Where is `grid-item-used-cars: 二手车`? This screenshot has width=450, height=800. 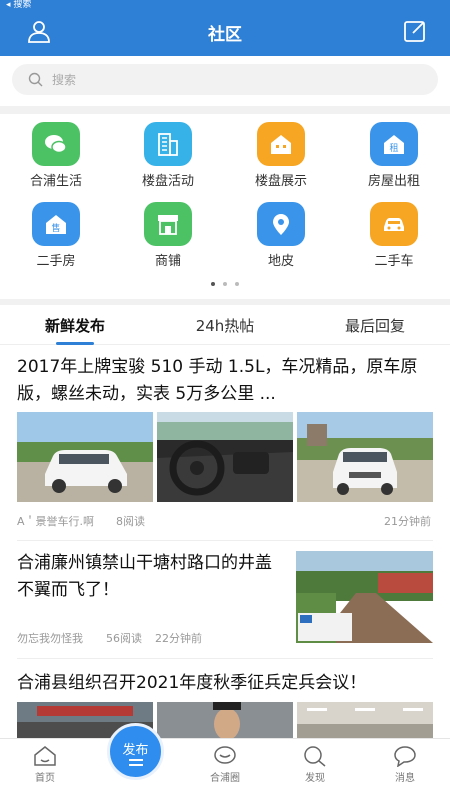 grid-item-used-cars: 二手车 is located at coordinates (394, 234).